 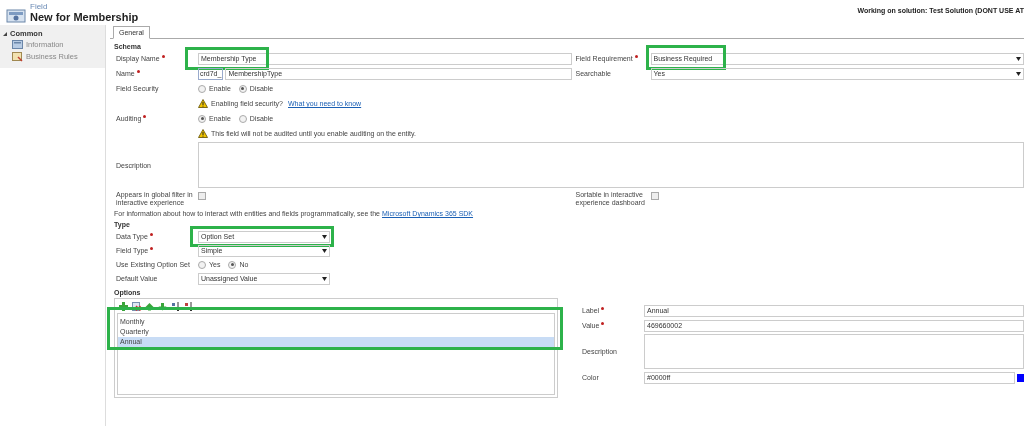 I want to click on color-swatch, so click(x=1020, y=377).